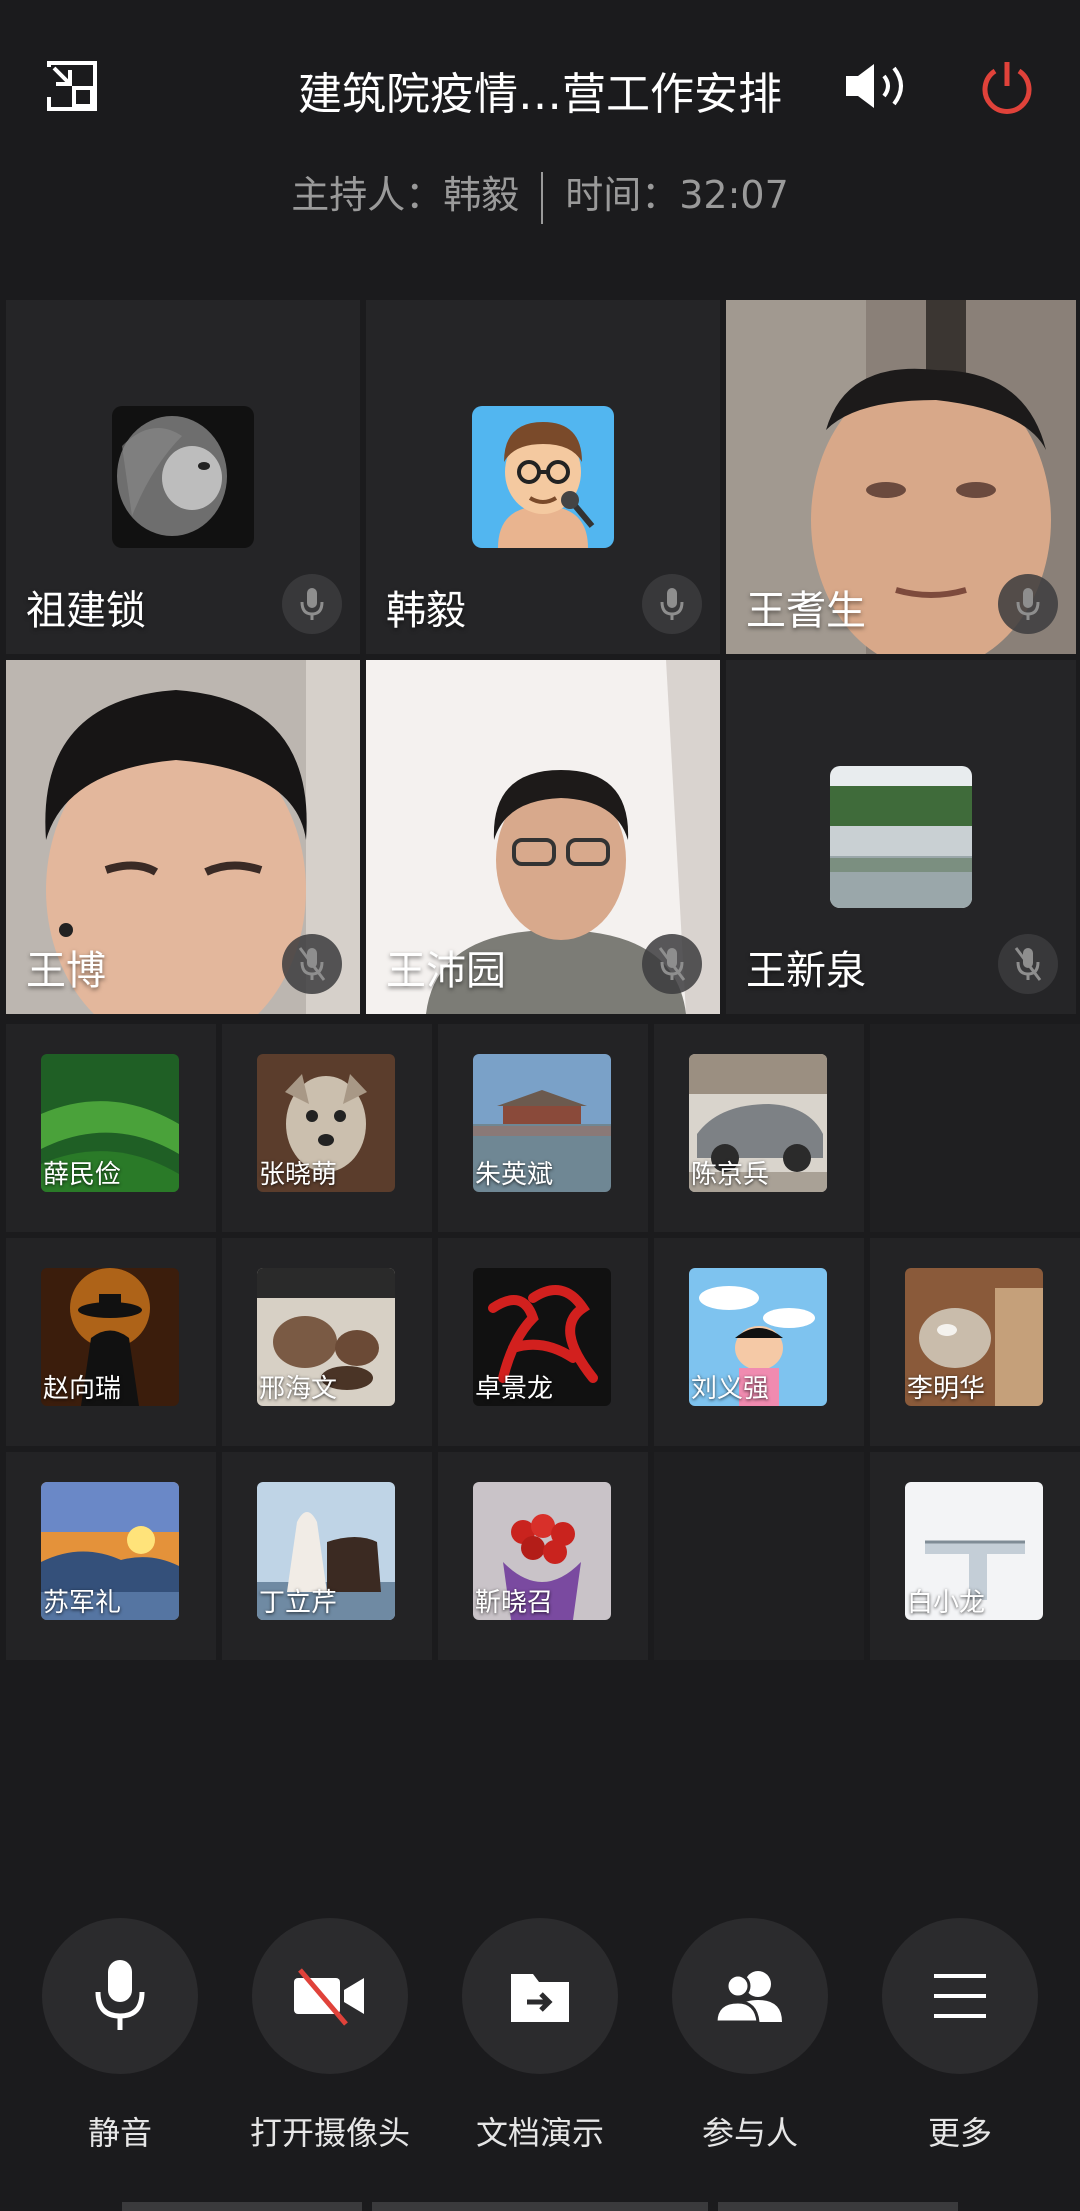 This screenshot has width=1080, height=2211. I want to click on participant-tile: 薛民俭, so click(111, 1128).